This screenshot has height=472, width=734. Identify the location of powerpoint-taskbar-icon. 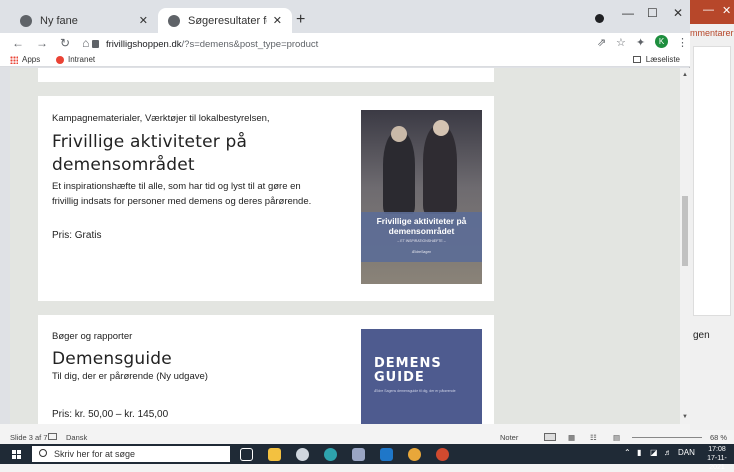
(442, 454).